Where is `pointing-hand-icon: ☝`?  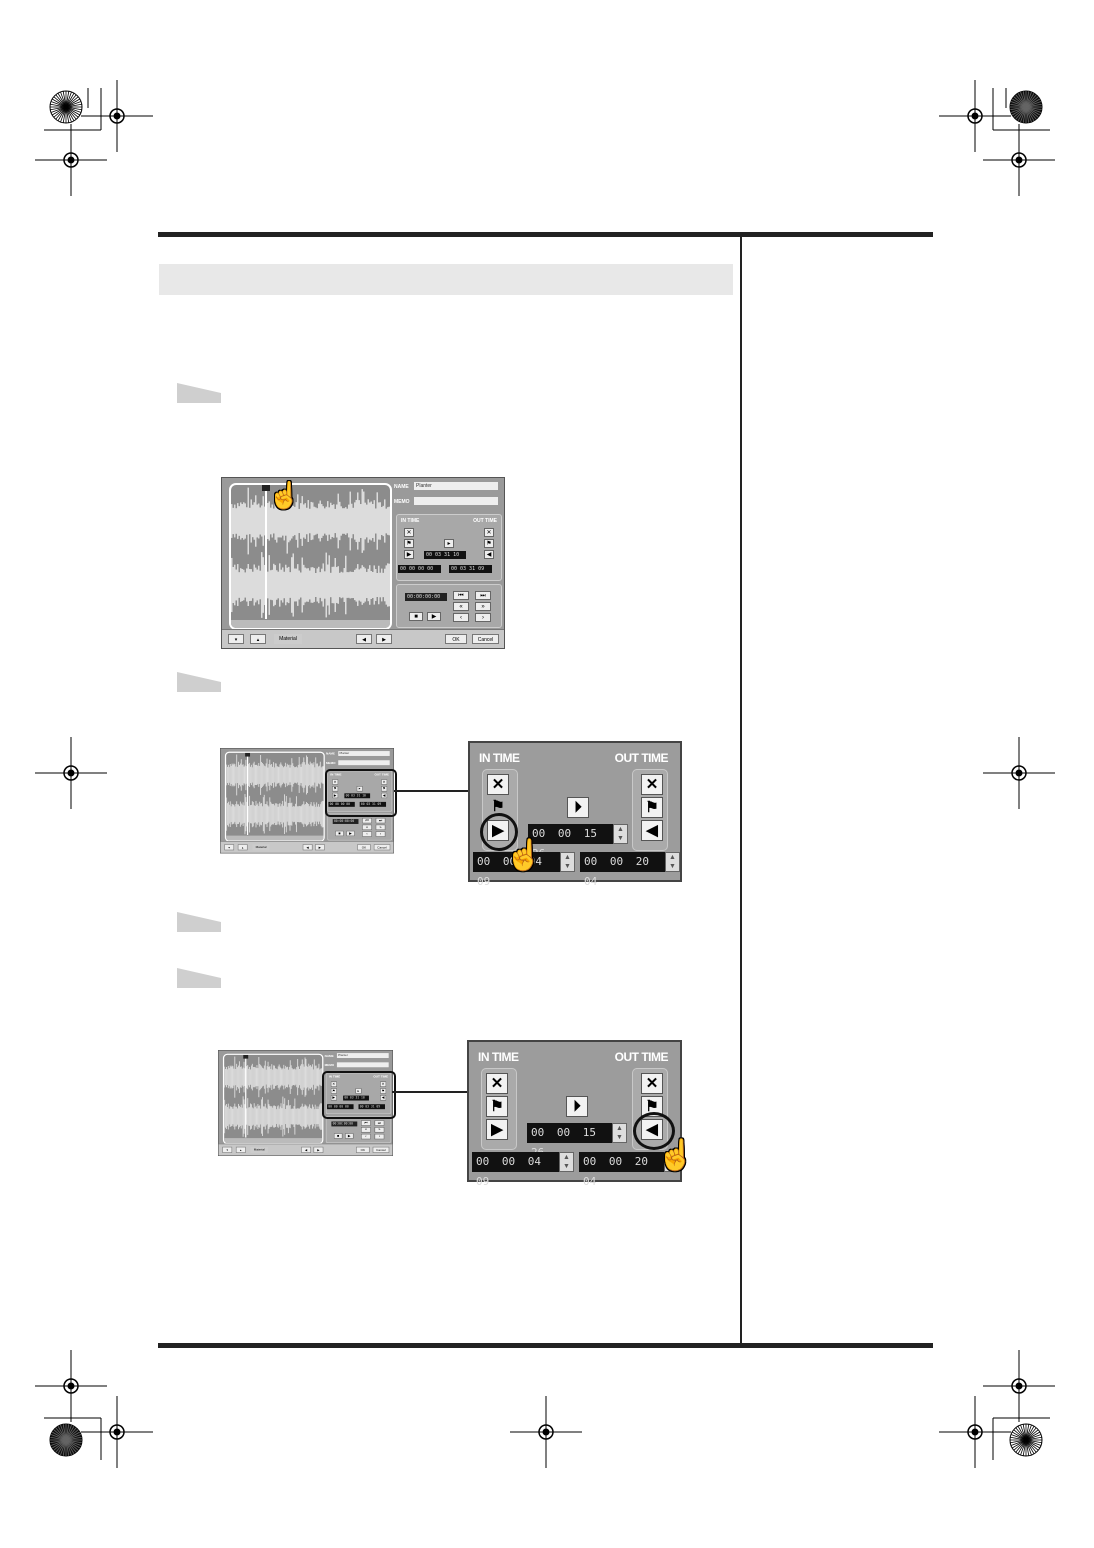 pointing-hand-icon: ☝ is located at coordinates (676, 1155).